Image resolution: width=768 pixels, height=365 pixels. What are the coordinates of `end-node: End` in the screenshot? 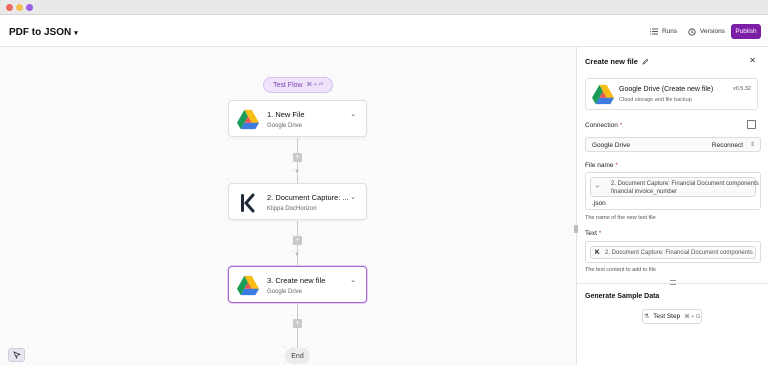 It's located at (297, 356).